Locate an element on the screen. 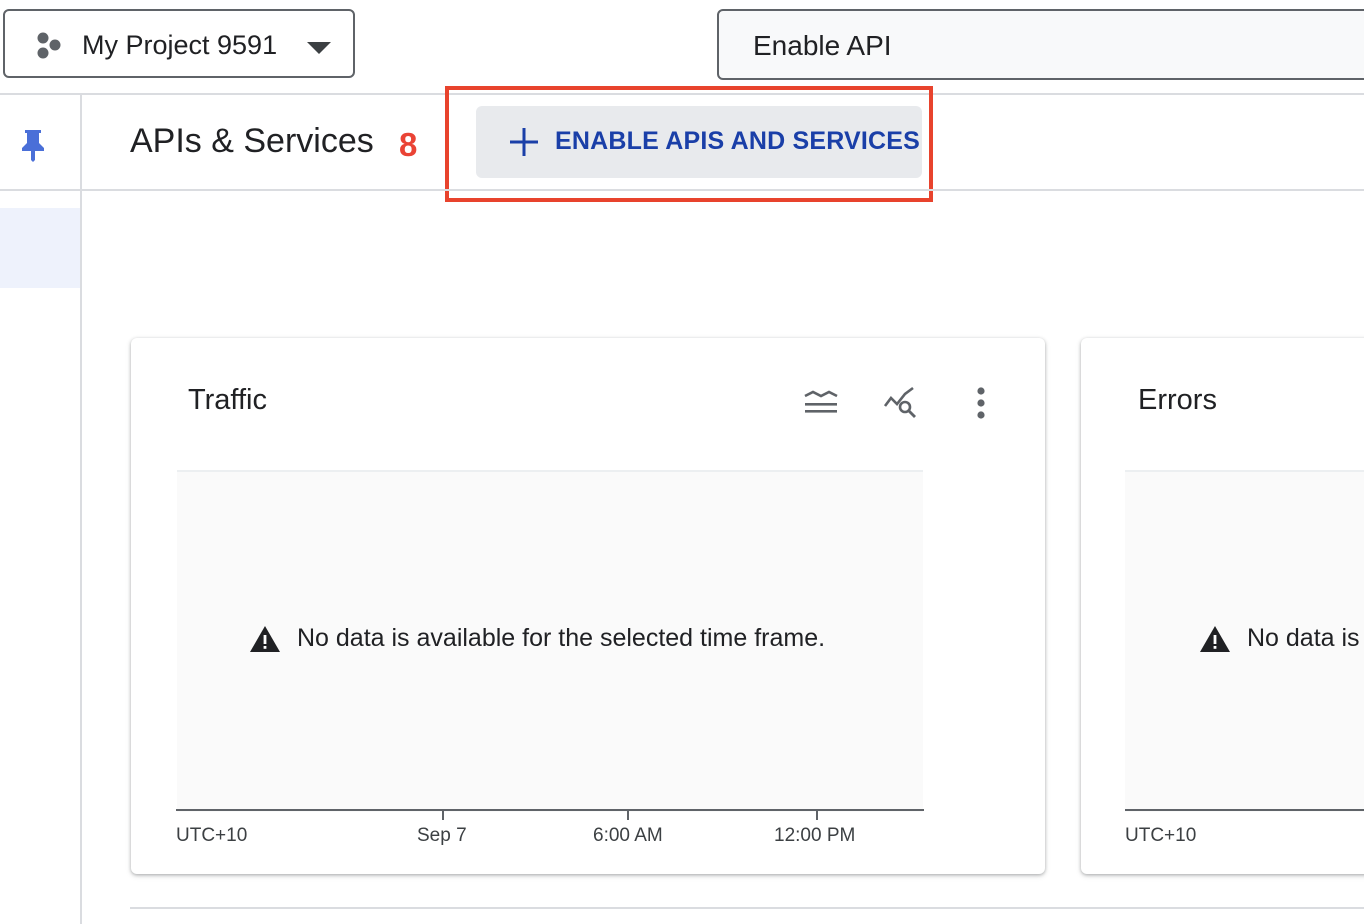  project-hierarchy-icon is located at coordinates (49, 45).